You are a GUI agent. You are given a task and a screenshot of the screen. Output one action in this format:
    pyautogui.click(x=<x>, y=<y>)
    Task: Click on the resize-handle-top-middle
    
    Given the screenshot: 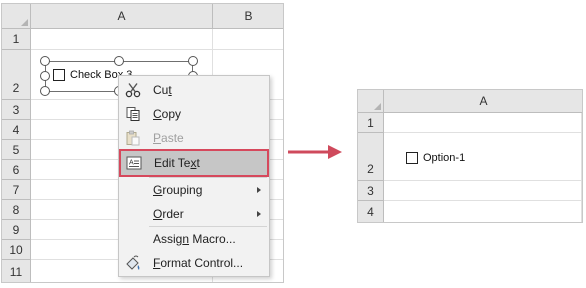 What is the action you would take?
    pyautogui.click(x=119, y=61)
    